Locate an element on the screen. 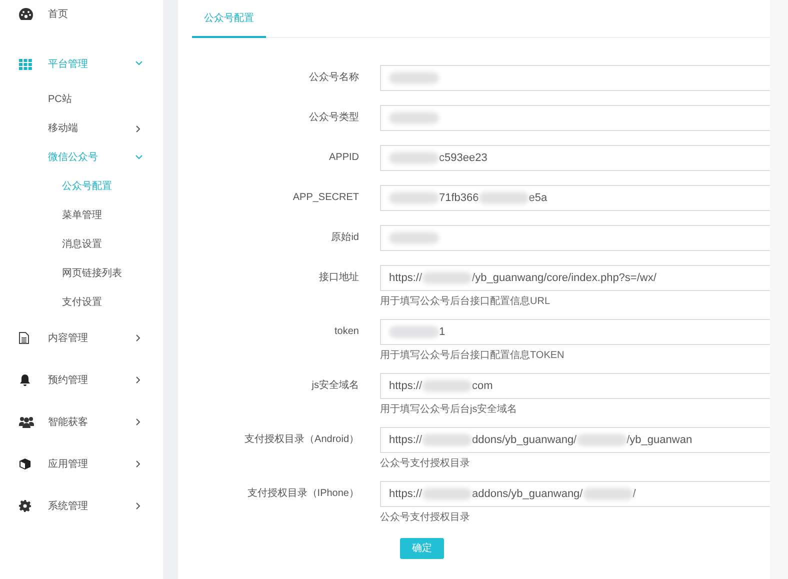 This screenshot has height=579, width=788. dashboard-icon is located at coordinates (26, 14).